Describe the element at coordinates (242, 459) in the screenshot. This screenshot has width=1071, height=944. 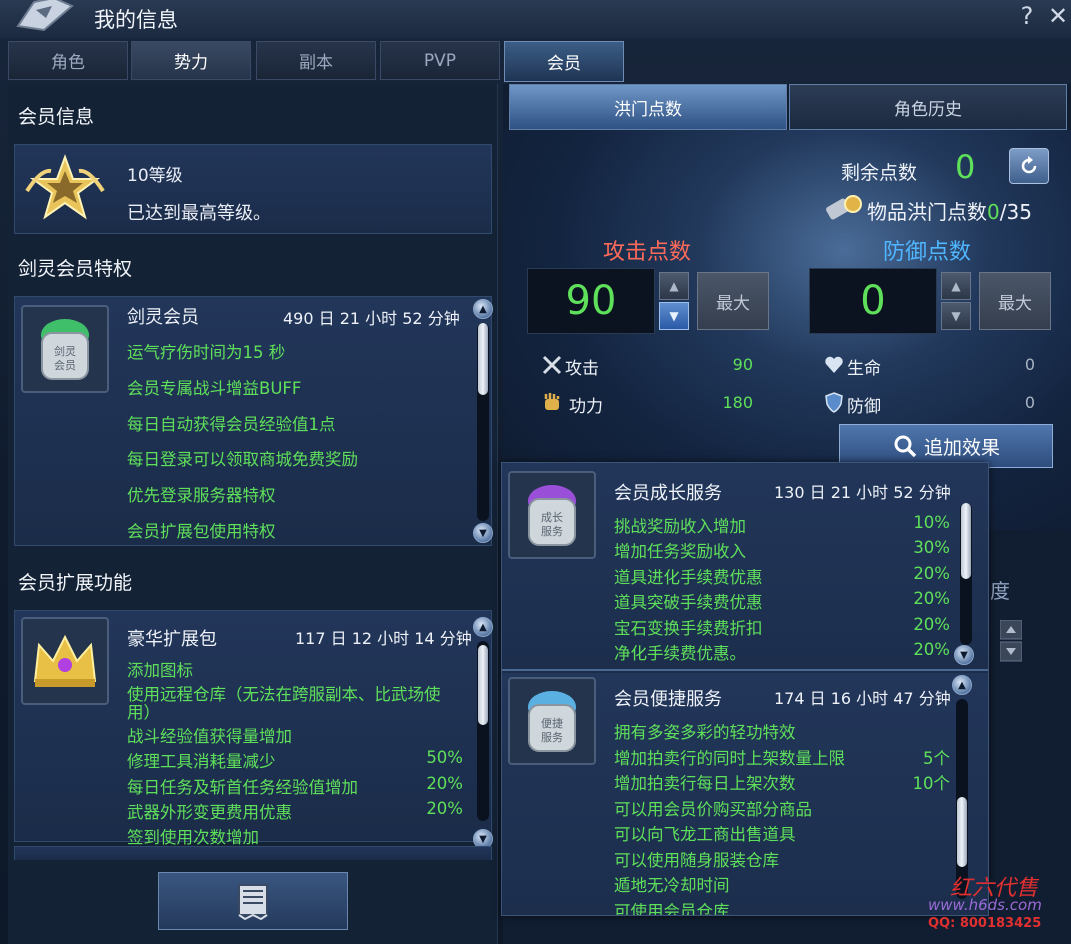
I see `privilege-line: 每日登录可以领取商城免费奖励` at that location.